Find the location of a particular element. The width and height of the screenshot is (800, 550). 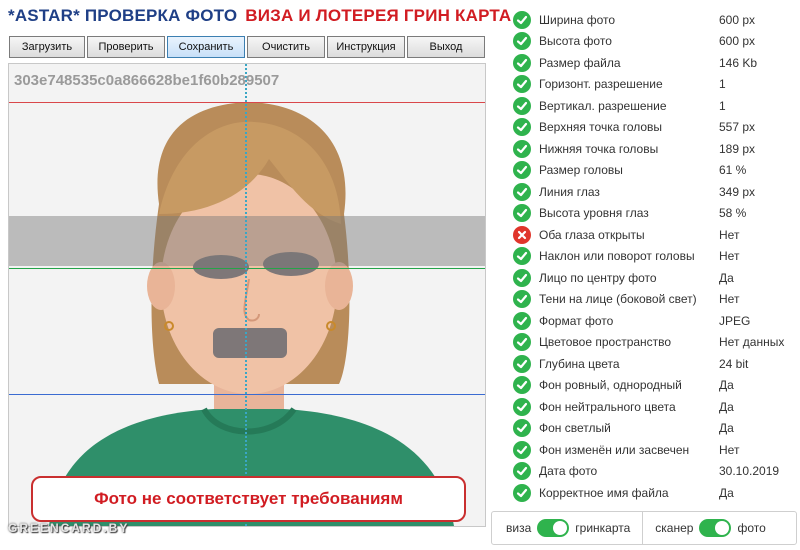

eye-zone-band is located at coordinates (247, 241).